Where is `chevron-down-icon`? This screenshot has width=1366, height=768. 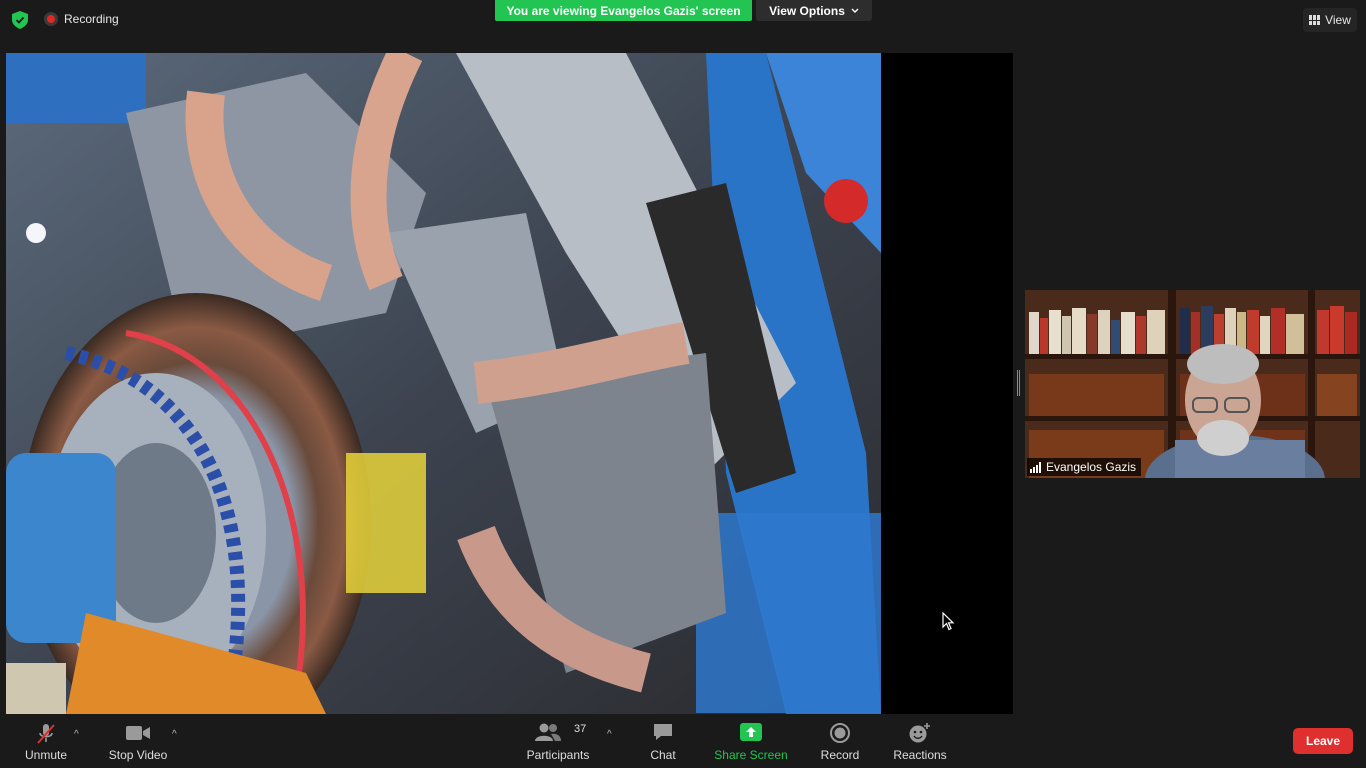 chevron-down-icon is located at coordinates (855, 10).